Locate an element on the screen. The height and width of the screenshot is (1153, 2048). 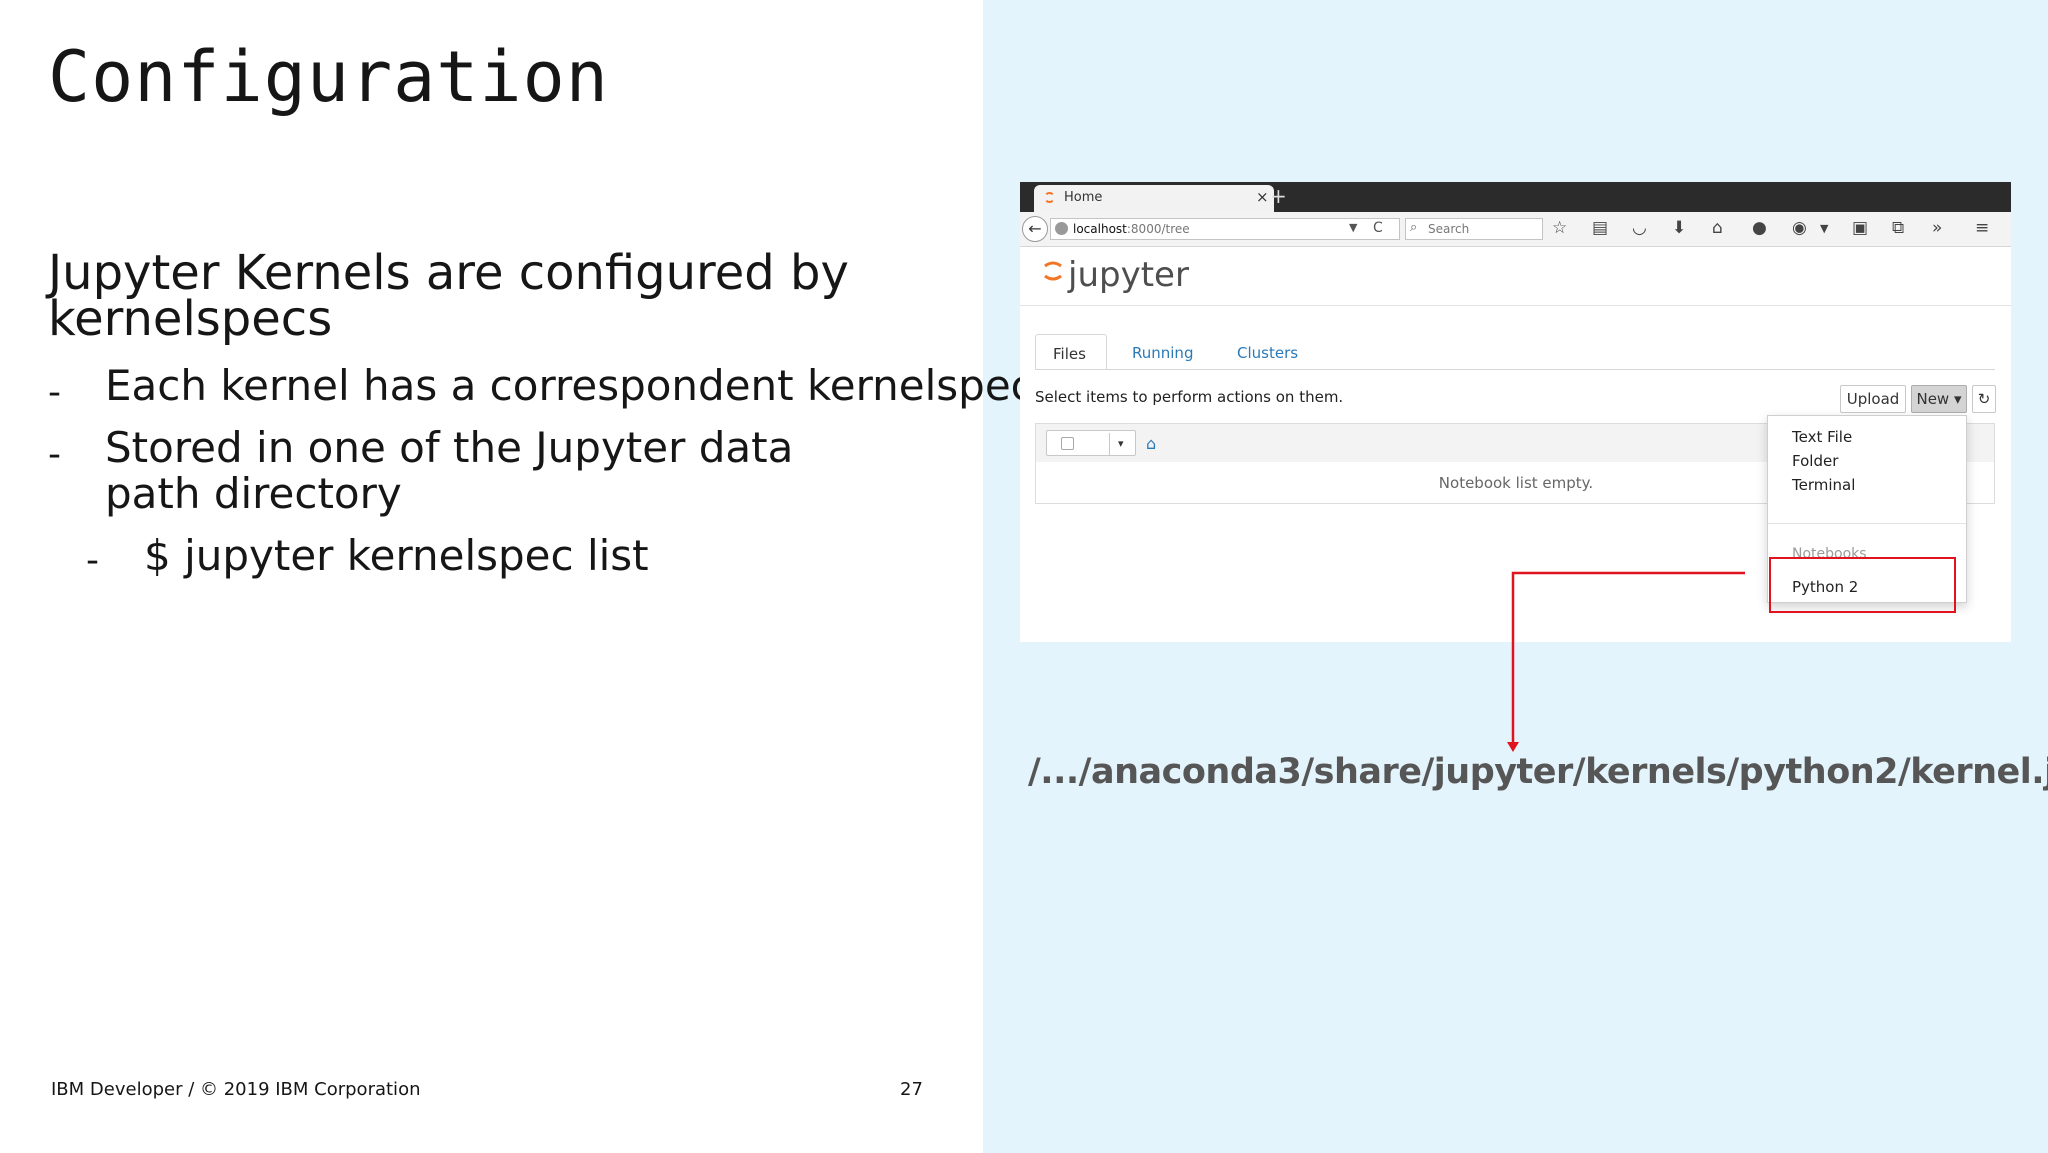
select-all-checkbox: ▾ is located at coordinates (1091, 443).